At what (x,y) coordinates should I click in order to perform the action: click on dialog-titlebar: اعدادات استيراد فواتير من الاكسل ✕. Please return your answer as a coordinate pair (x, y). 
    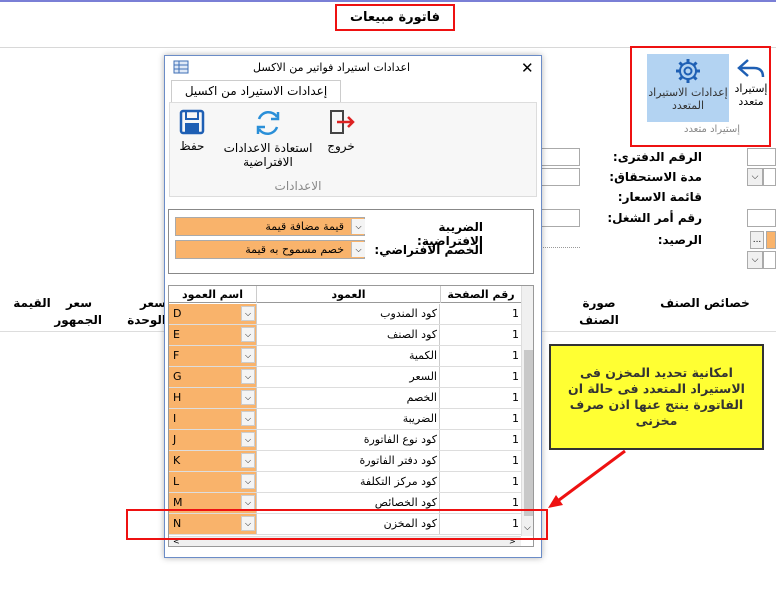
    Looking at the image, I should click on (353, 68).